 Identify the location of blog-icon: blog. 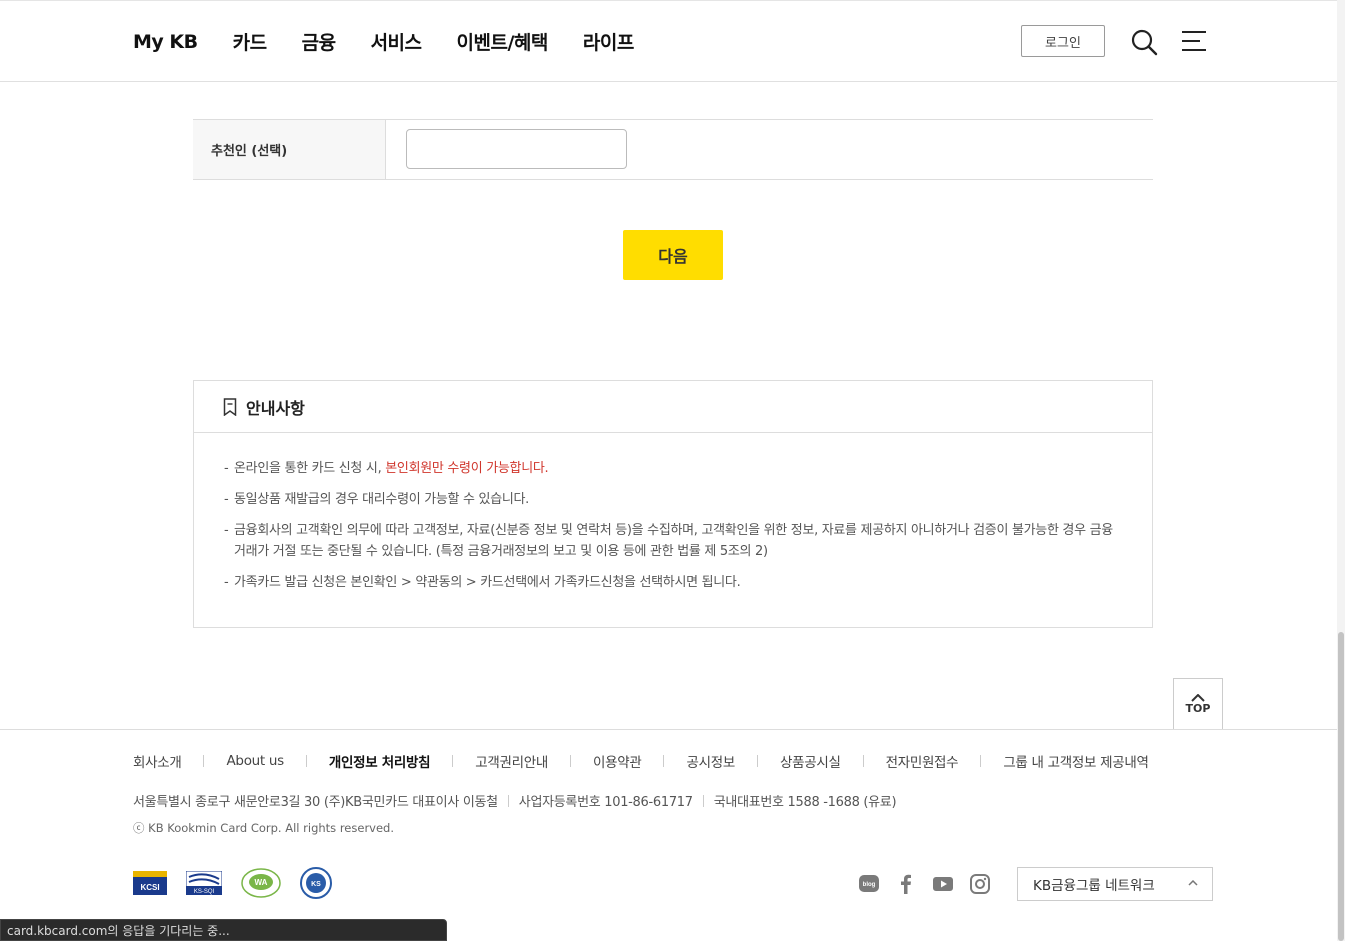
(869, 884).